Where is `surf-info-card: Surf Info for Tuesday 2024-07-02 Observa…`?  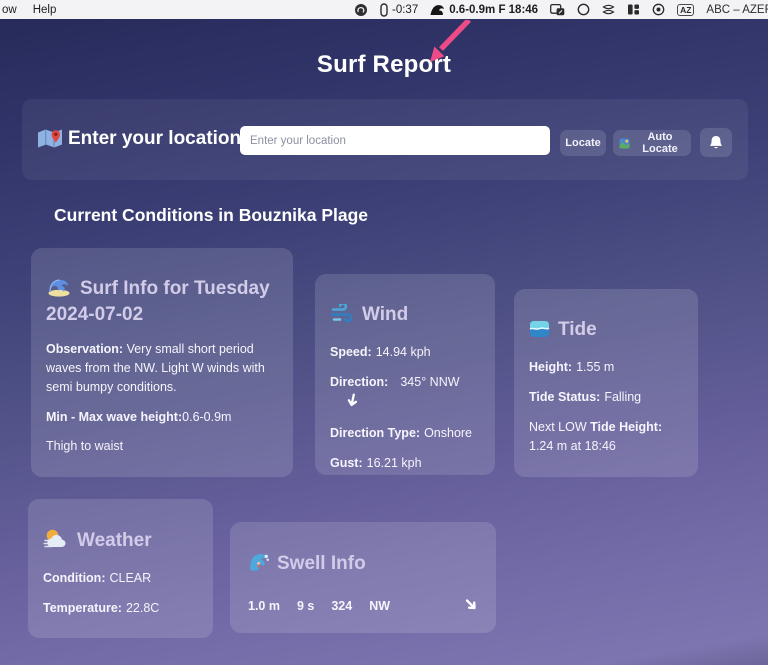
surf-info-card: Surf Info for Tuesday 2024-07-02 Observa… is located at coordinates (162, 362).